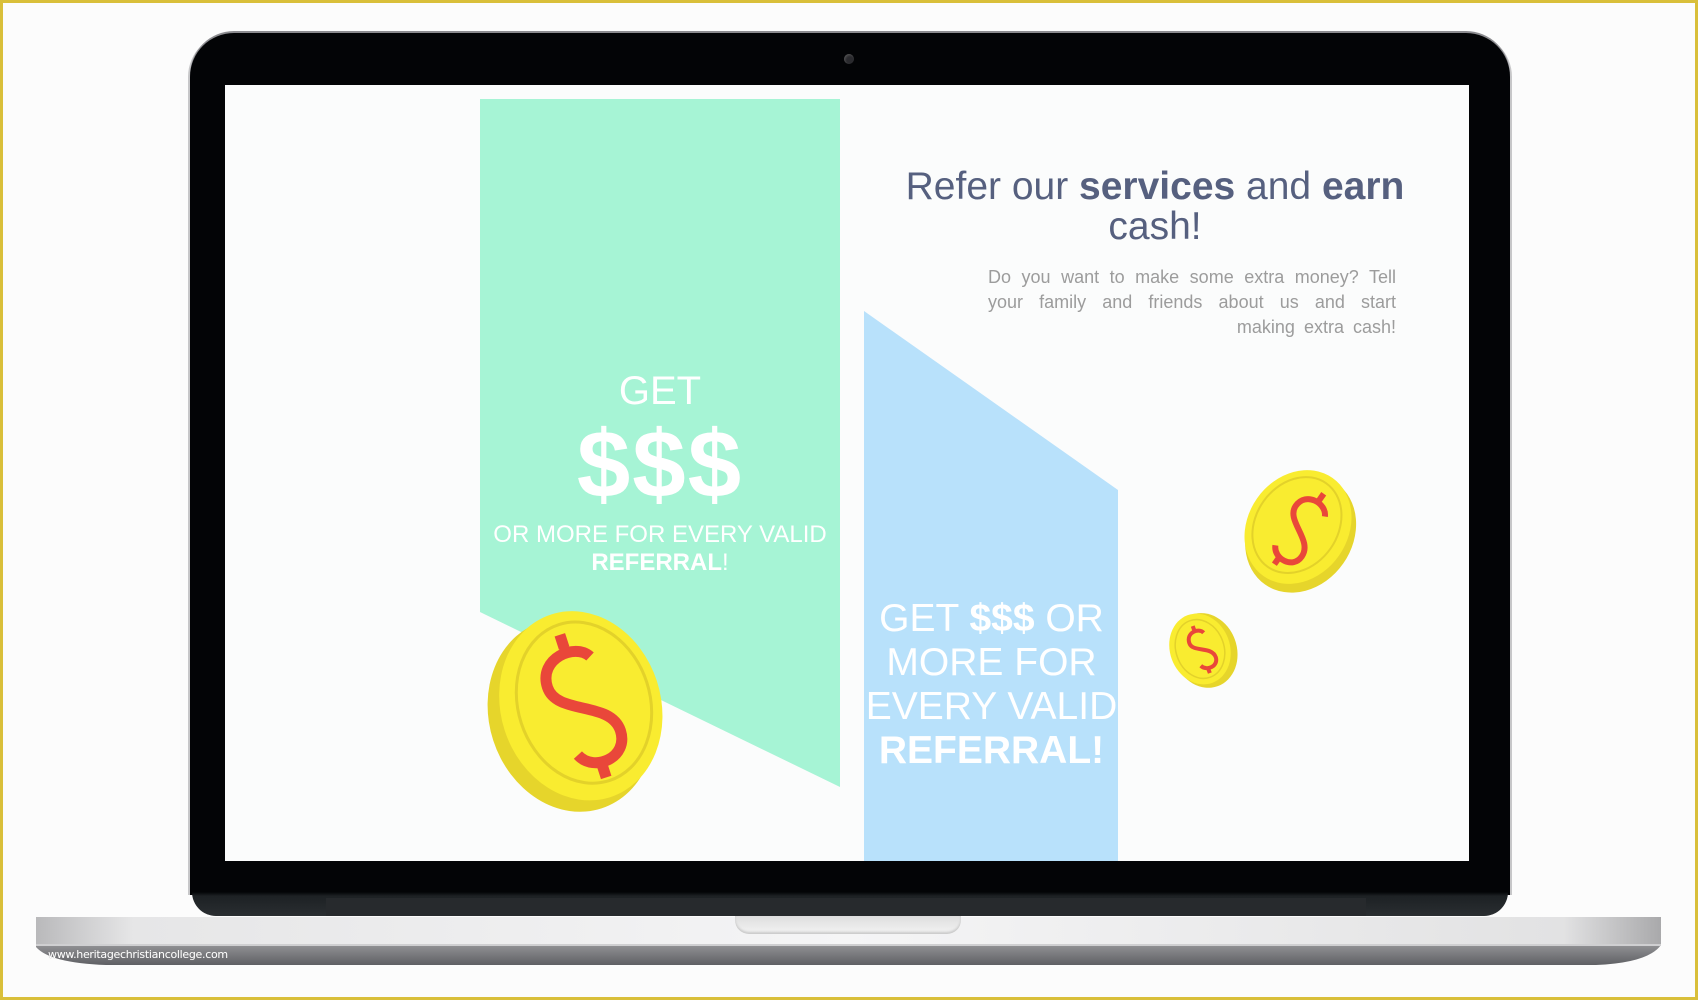 This screenshot has width=1698, height=1000. What do you see at coordinates (1300, 531) in the screenshot?
I see `medium-coin-icon` at bounding box center [1300, 531].